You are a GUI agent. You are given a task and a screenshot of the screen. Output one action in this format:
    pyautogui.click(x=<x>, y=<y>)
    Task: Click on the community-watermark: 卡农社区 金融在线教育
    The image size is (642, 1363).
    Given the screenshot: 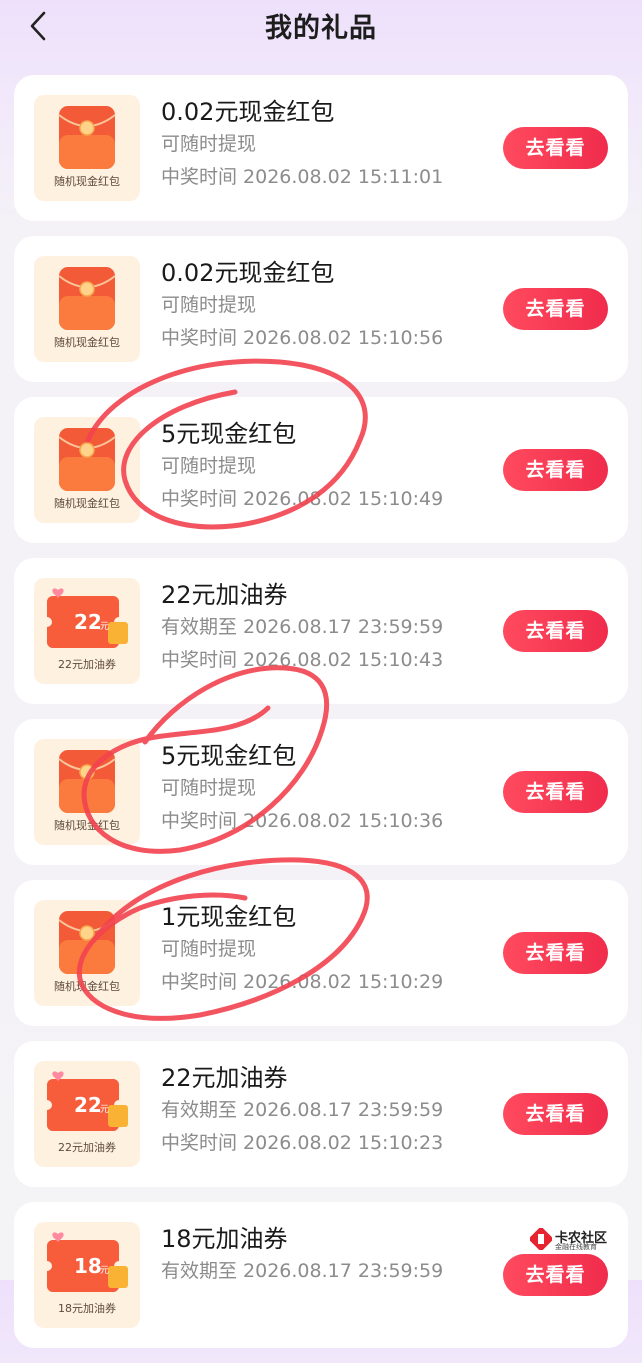 What is the action you would take?
    pyautogui.click(x=584, y=1241)
    